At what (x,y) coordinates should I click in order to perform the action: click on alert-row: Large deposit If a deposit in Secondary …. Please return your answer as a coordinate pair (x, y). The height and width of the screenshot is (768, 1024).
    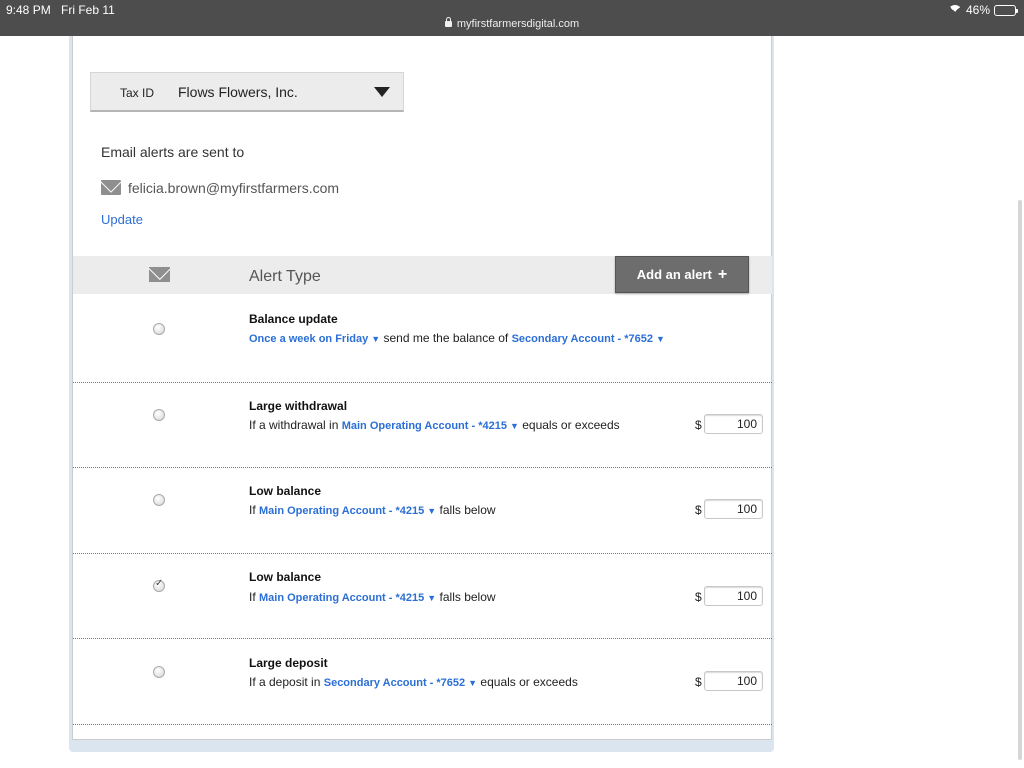
    Looking at the image, I should click on (422, 682).